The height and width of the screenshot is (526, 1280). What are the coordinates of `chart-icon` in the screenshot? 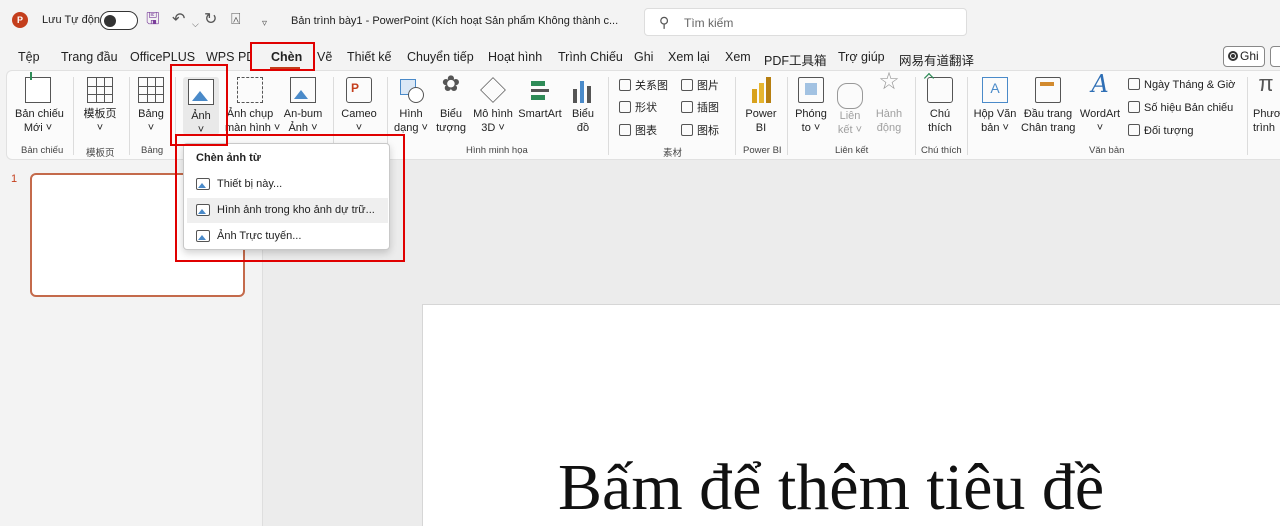 It's located at (583, 90).